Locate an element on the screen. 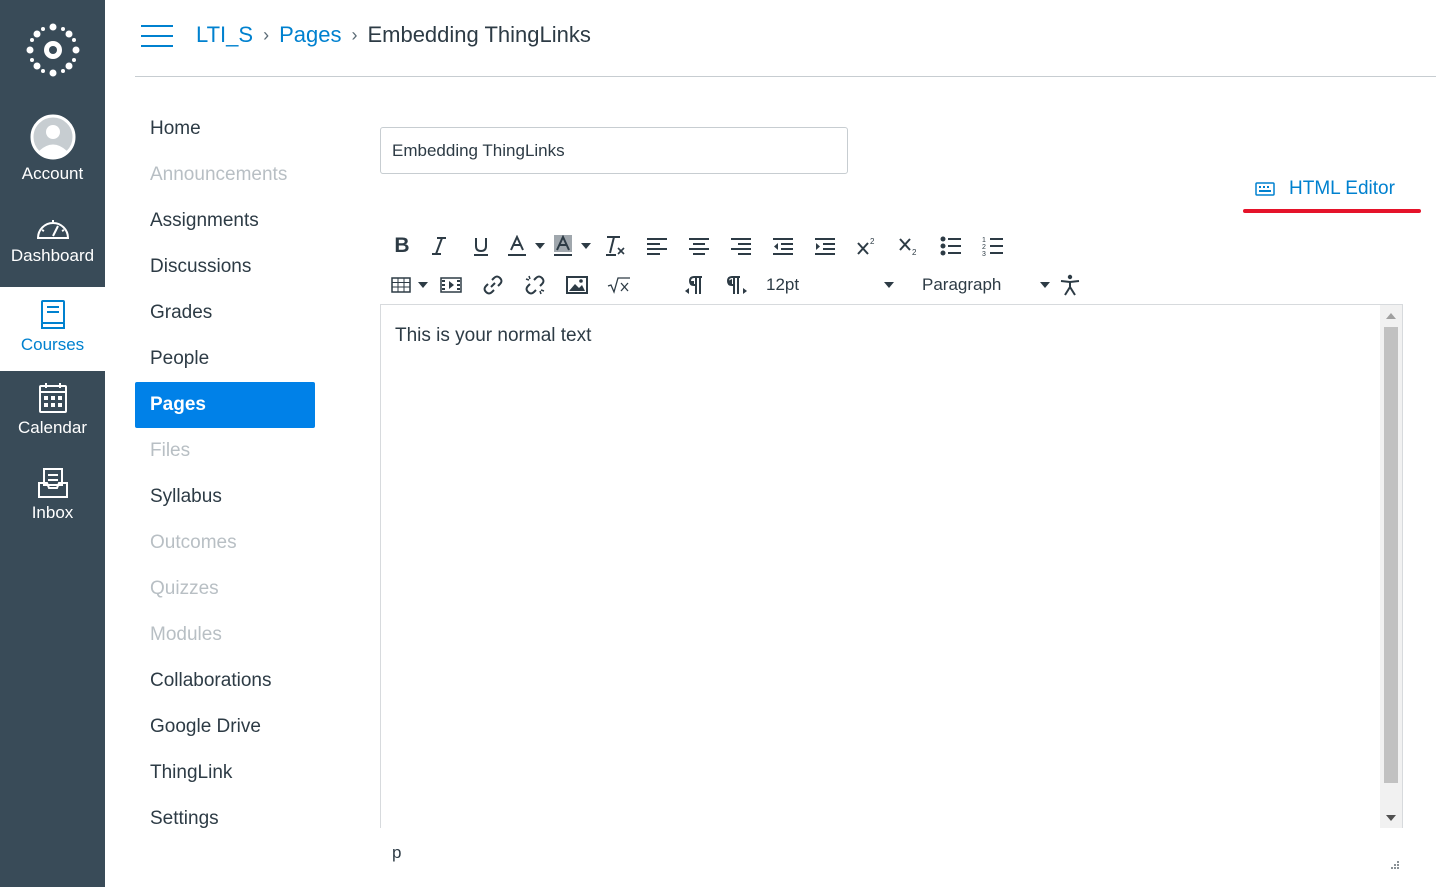  global-nav-inbox: Inbox is located at coordinates (52, 509).